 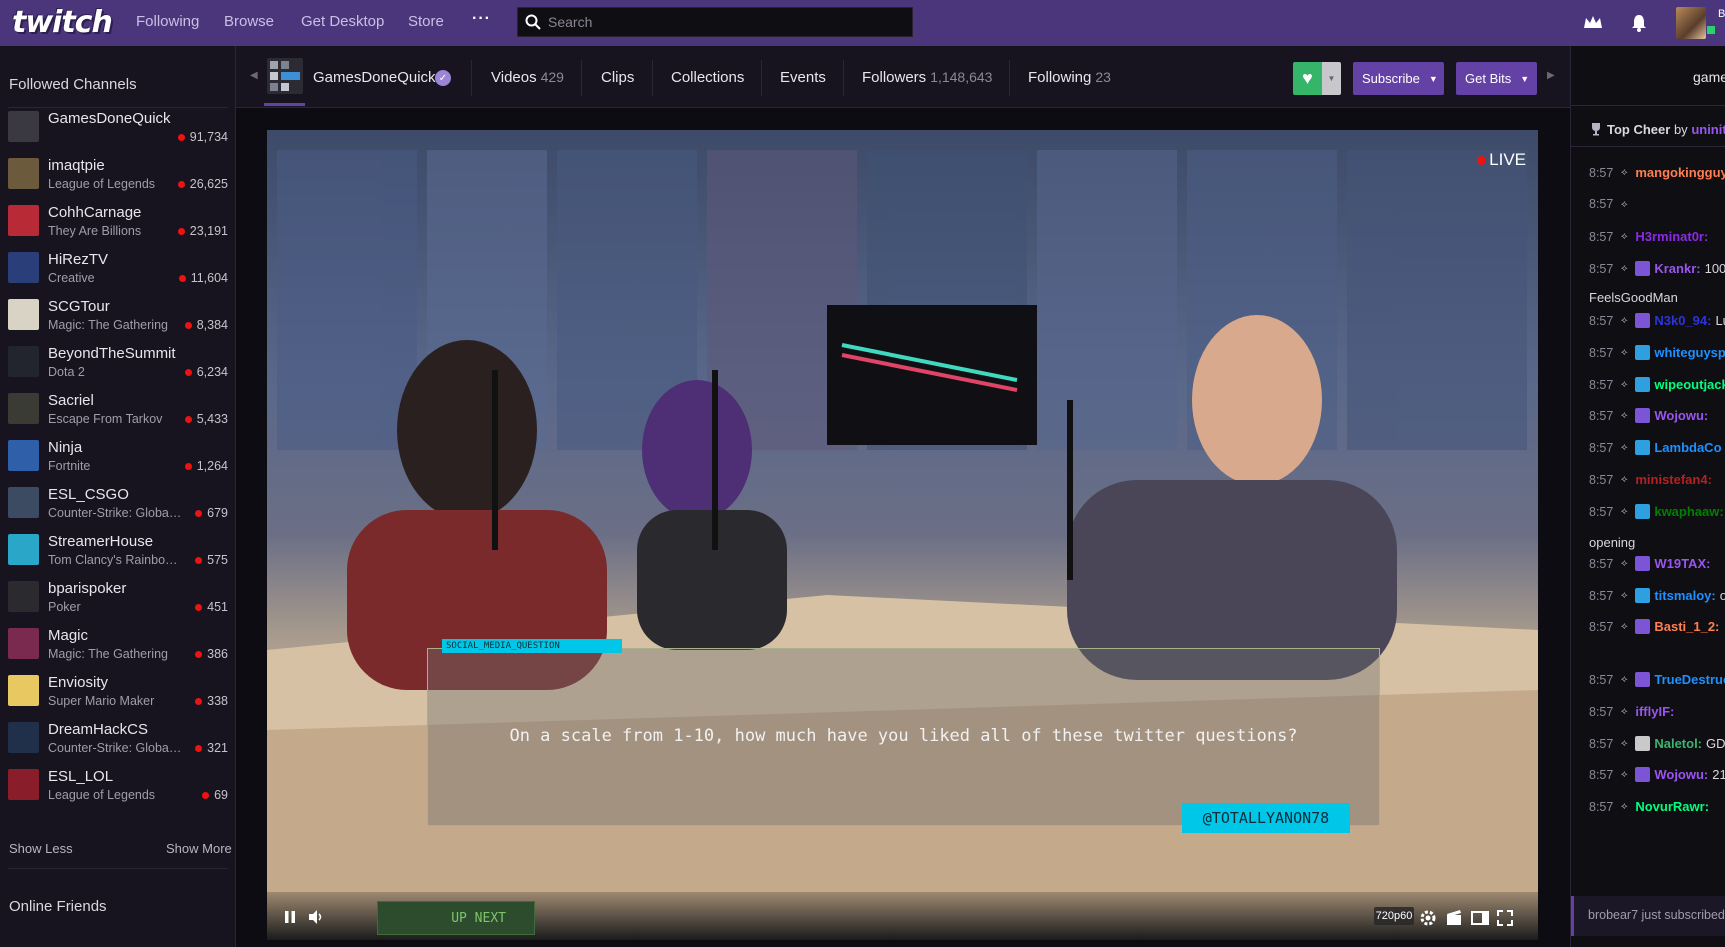 What do you see at coordinates (481, 19) in the screenshot?
I see `nav-more-icon: ···` at bounding box center [481, 19].